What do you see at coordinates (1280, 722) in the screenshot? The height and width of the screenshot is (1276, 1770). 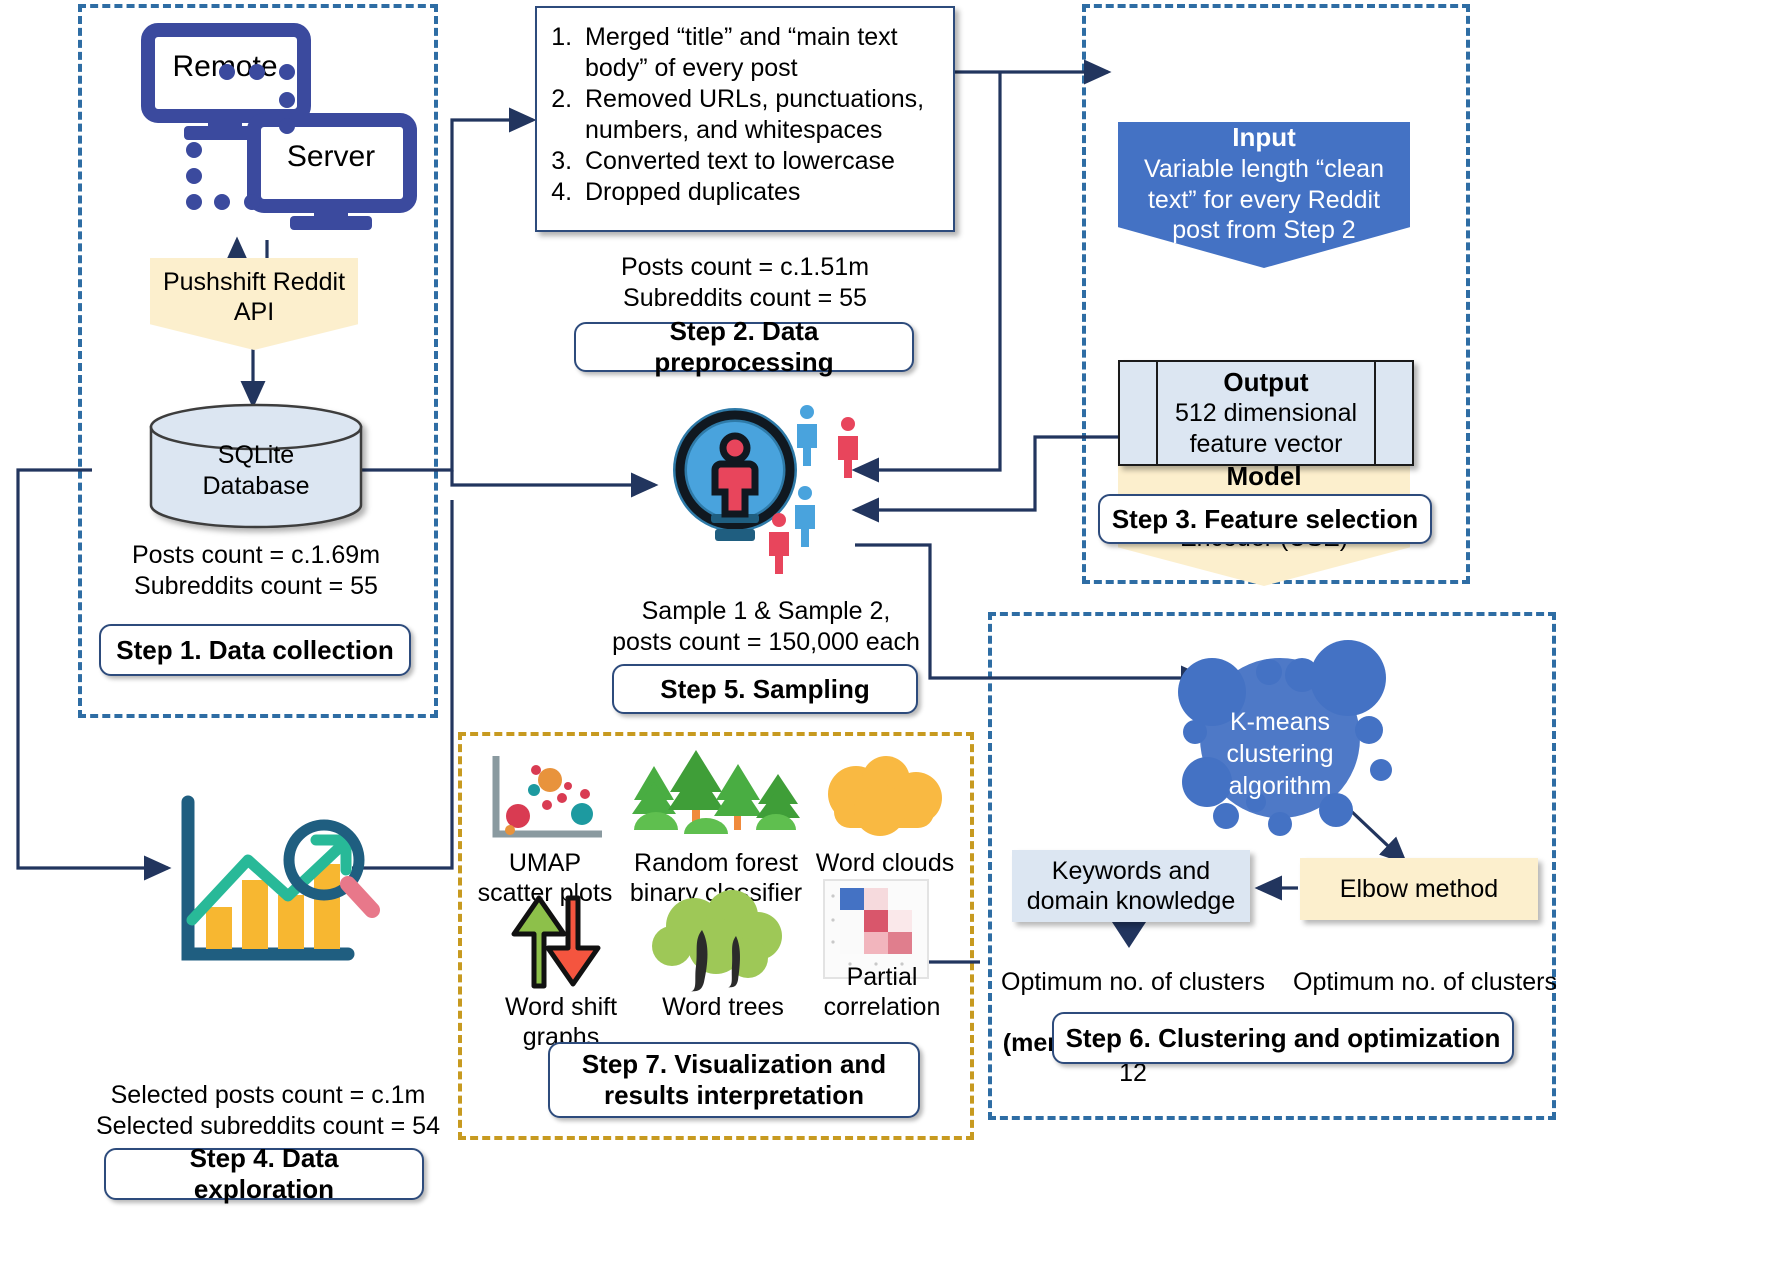 I see `svg-text: K-means` at bounding box center [1280, 722].